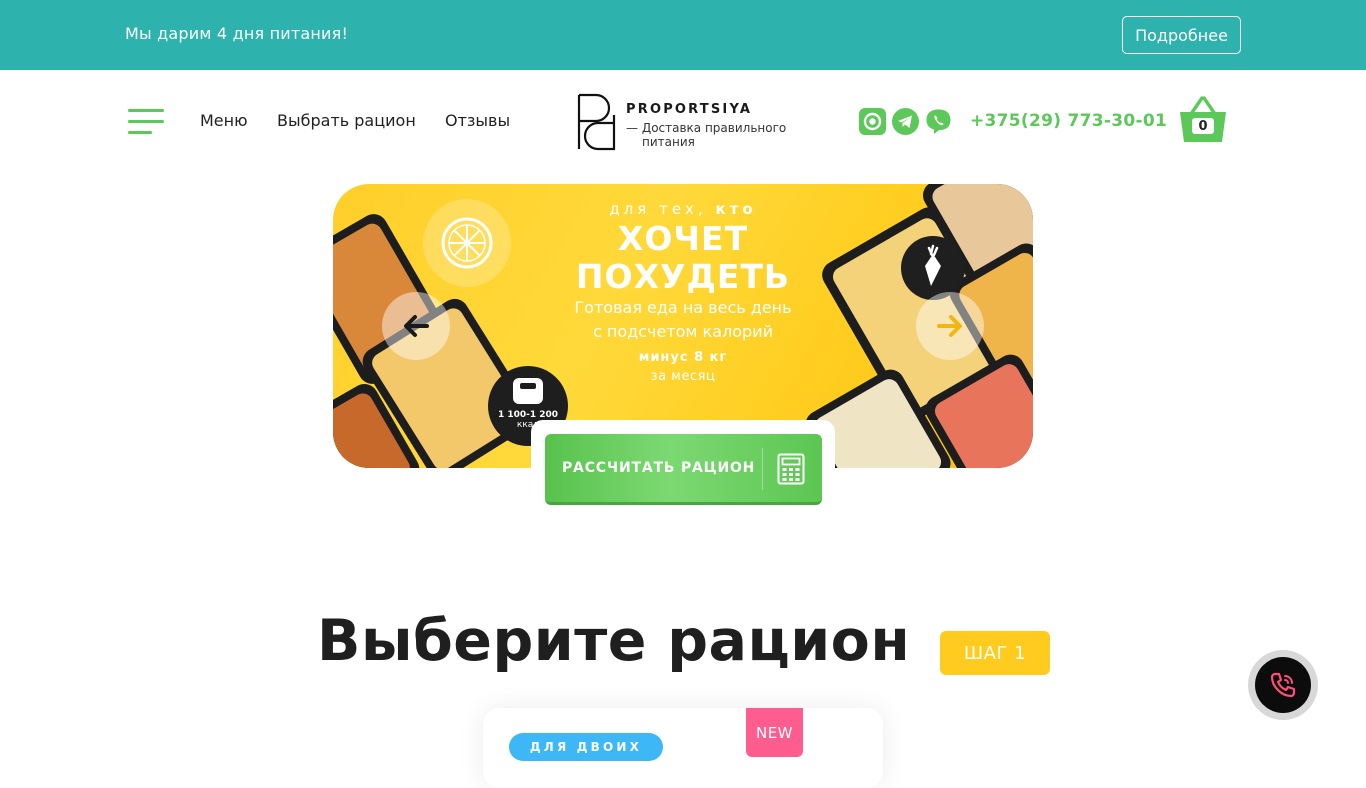 Image resolution: width=1366 pixels, height=788 pixels. I want to click on cart-button: 0, so click(1203, 120).